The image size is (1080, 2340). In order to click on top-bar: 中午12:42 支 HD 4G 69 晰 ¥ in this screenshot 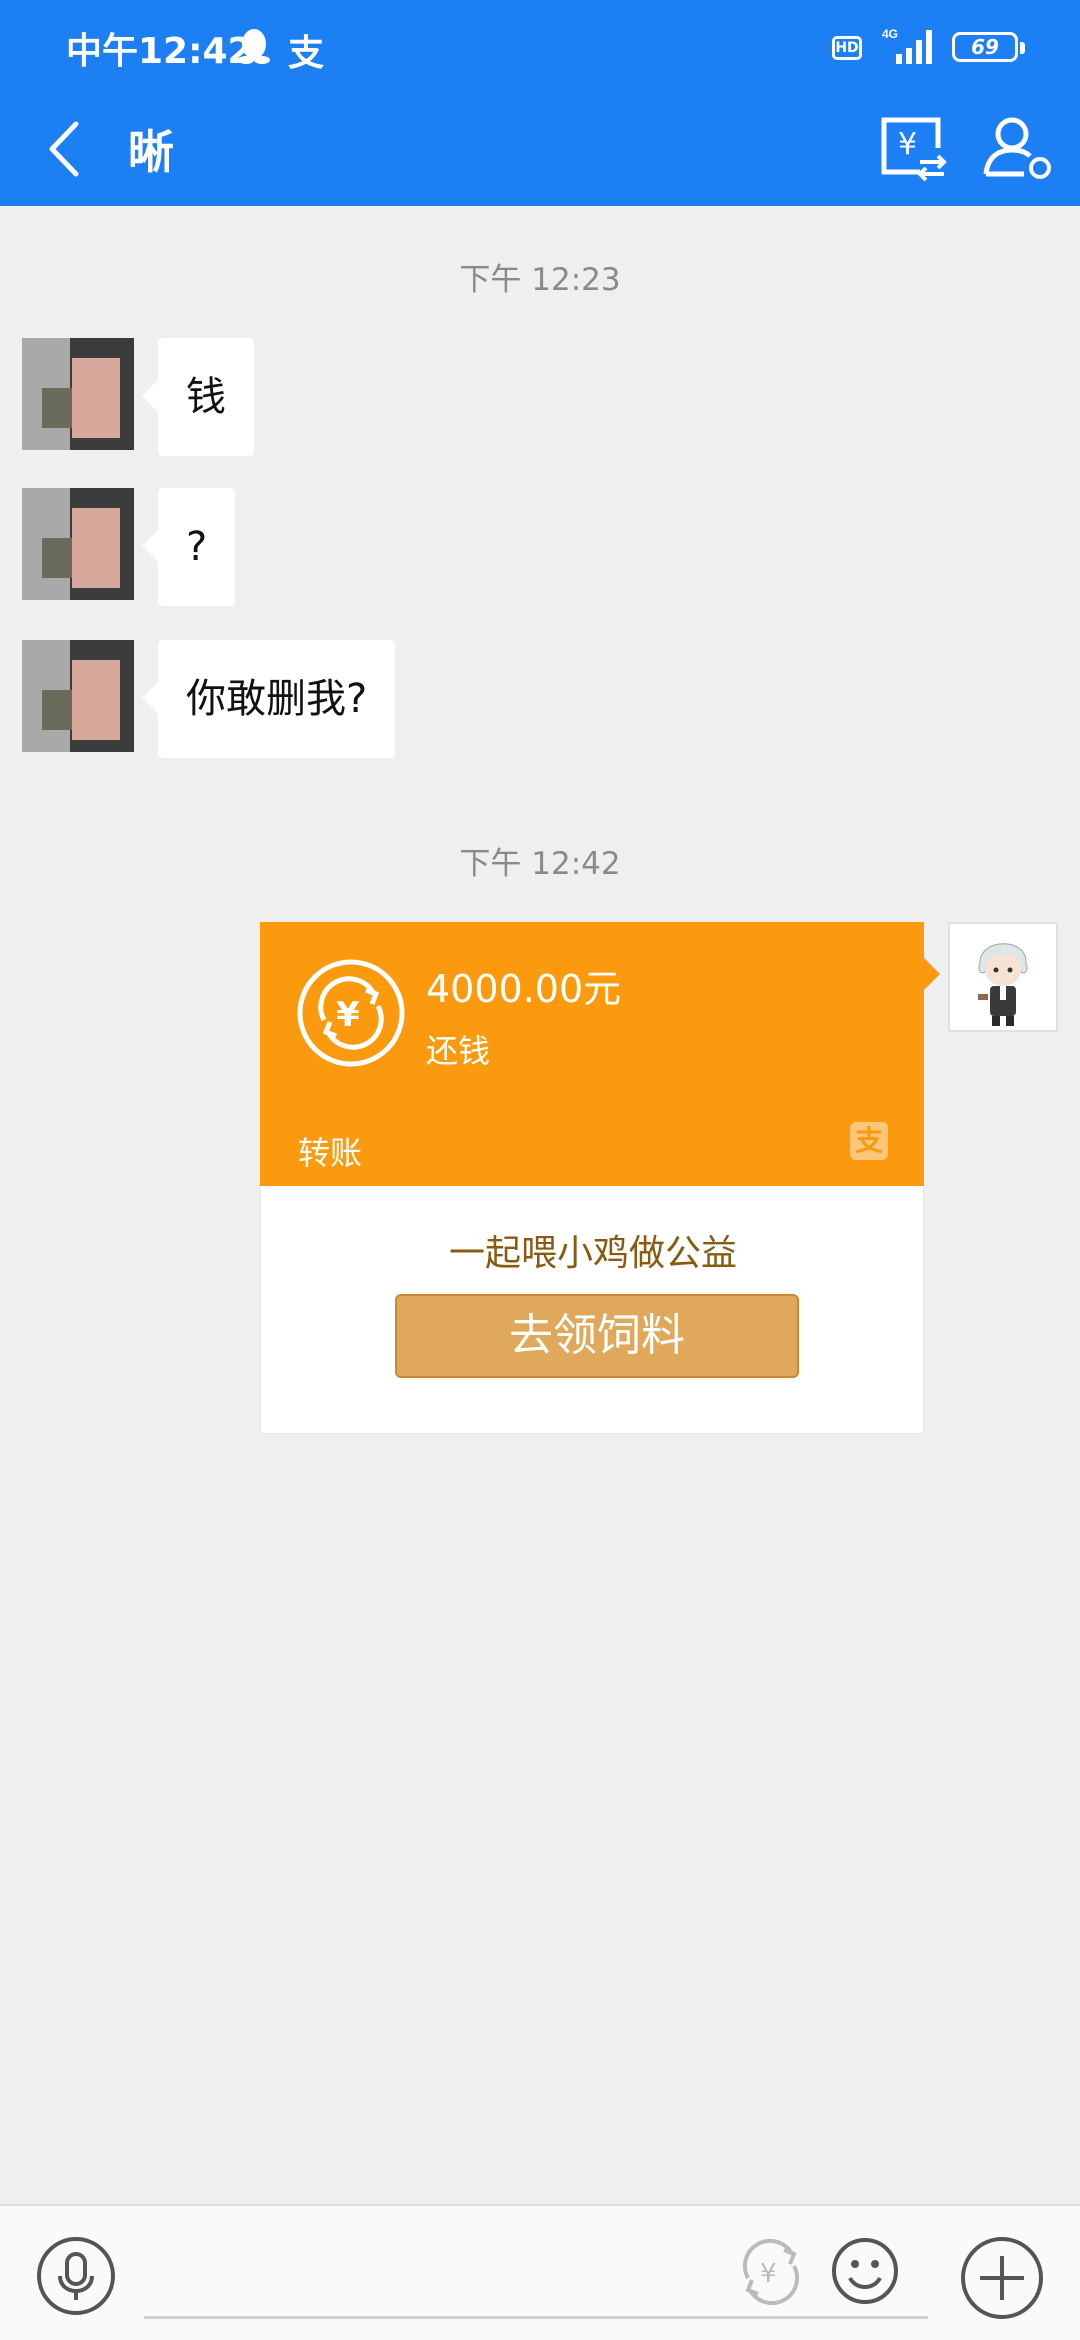, I will do `click(540, 103)`.